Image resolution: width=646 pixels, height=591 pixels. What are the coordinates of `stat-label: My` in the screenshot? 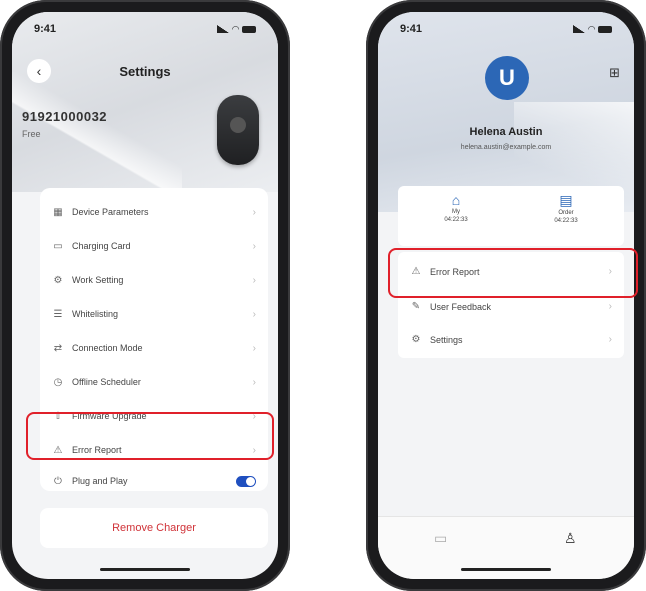 It's located at (456, 212).